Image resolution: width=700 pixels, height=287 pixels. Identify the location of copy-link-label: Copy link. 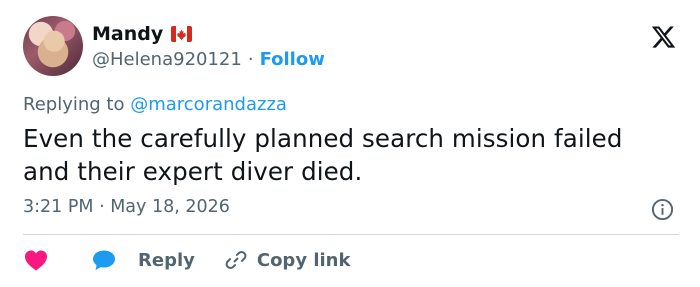
(303, 260).